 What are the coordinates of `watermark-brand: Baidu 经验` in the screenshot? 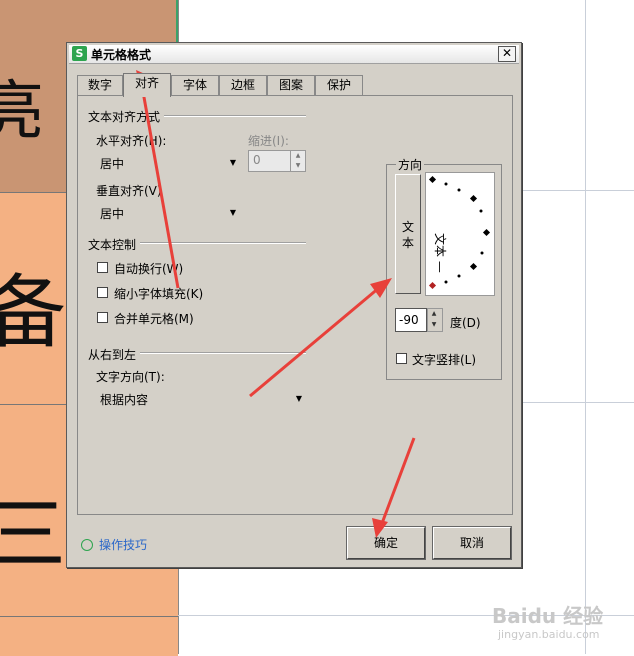 It's located at (548, 616).